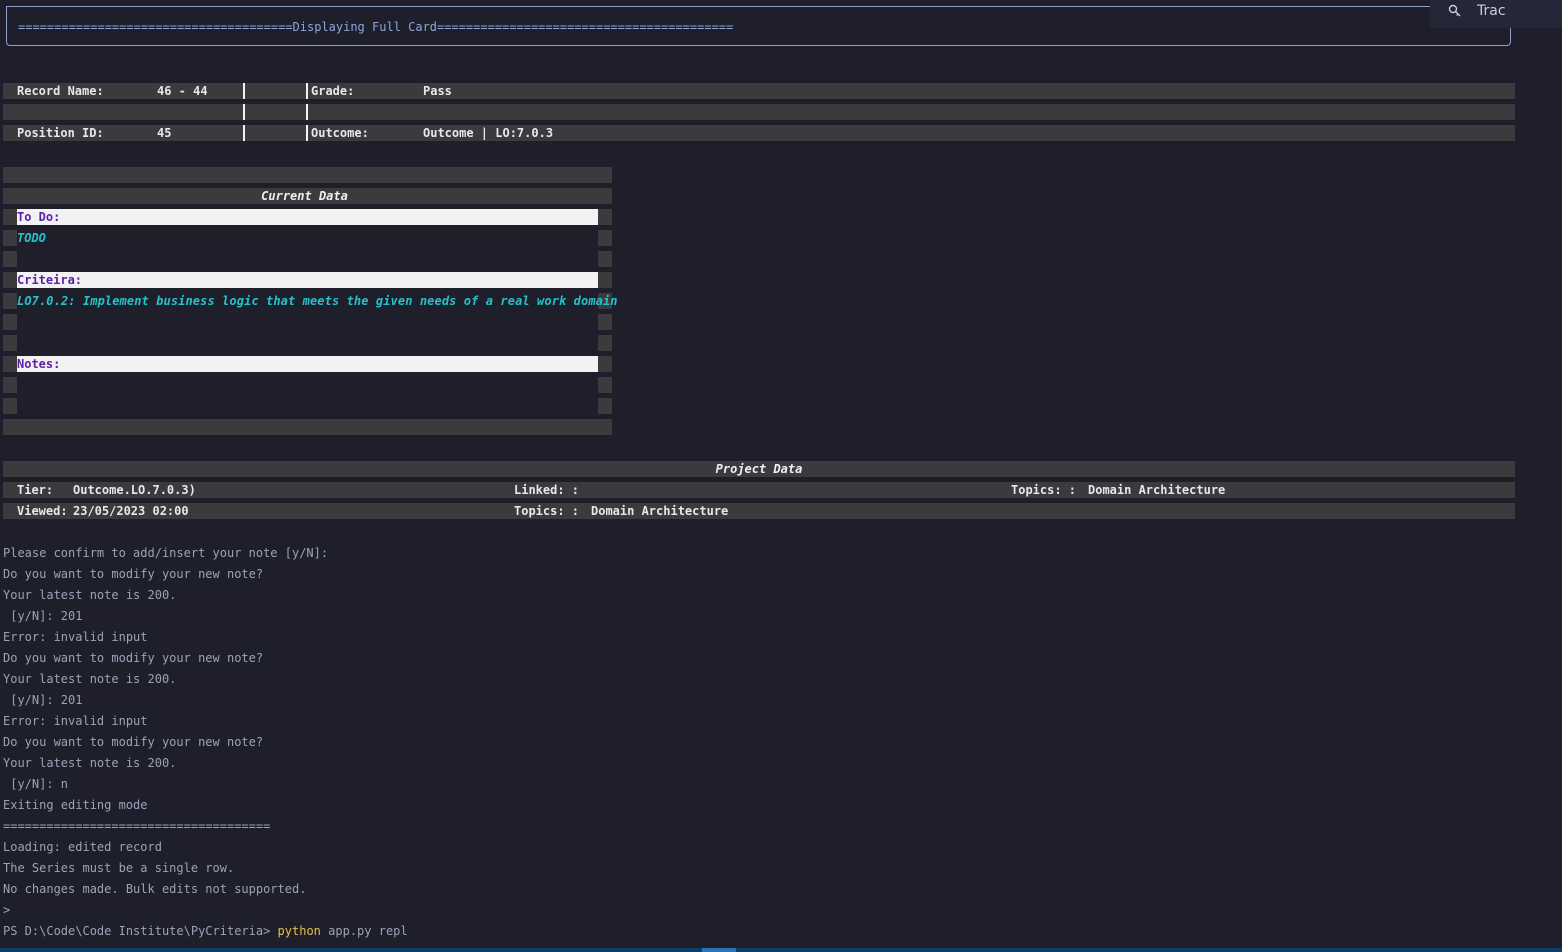 This screenshot has width=1562, height=952. Describe the element at coordinates (182, 91) in the screenshot. I see `record-name-value: 46 - 44` at that location.